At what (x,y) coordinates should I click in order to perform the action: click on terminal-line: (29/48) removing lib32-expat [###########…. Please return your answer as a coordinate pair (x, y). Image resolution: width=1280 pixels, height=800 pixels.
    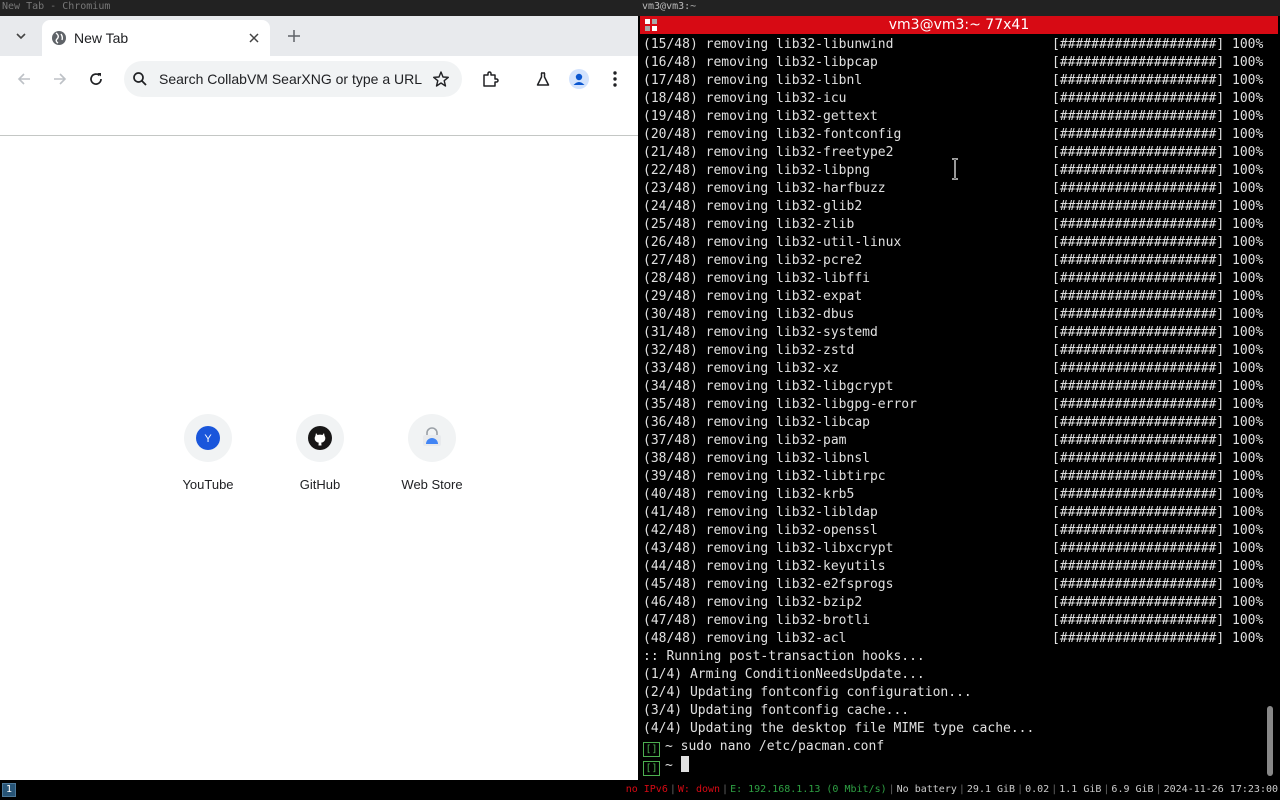
    Looking at the image, I should click on (953, 297).